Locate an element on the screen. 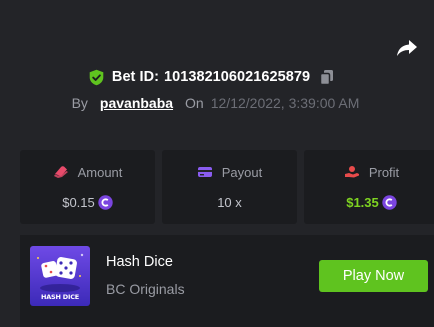  stat-amount: Amount $0.15 is located at coordinates (87, 187).